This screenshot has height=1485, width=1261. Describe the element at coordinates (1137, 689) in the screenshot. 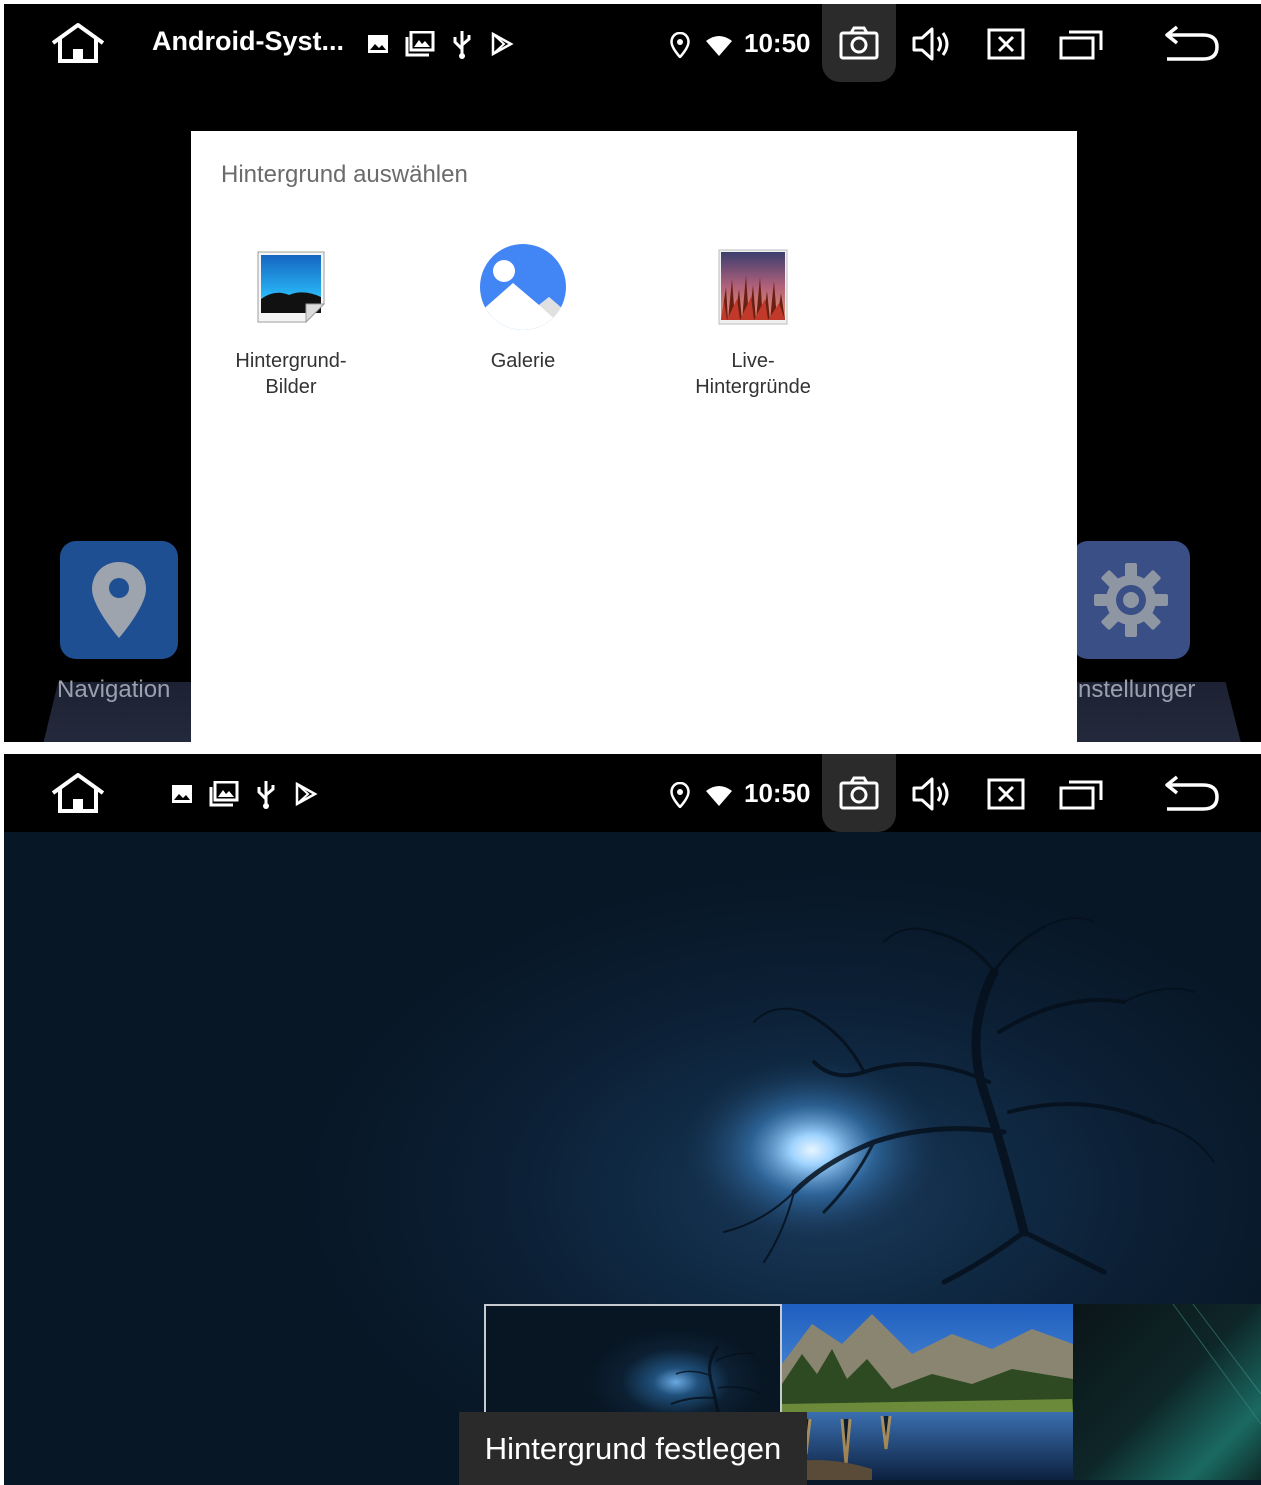

I see `settings-label: nstellunger` at that location.